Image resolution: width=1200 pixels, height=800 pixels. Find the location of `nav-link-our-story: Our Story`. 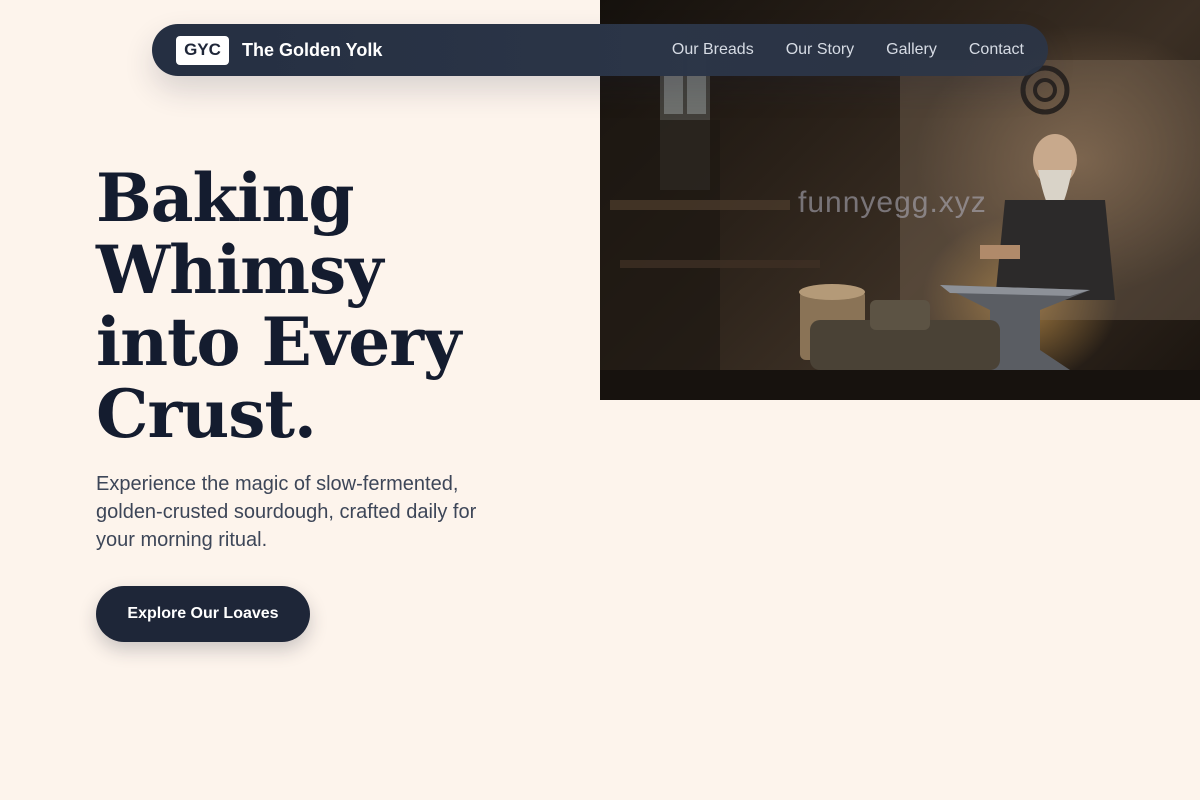

nav-link-our-story: Our Story is located at coordinates (820, 50).